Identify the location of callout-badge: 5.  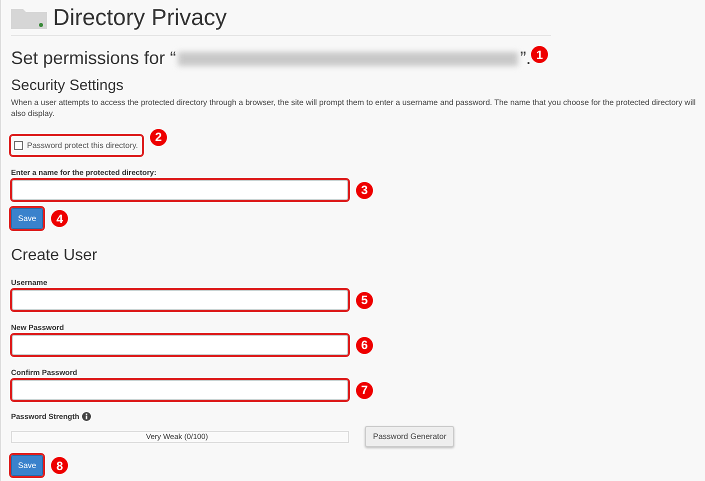
(364, 300).